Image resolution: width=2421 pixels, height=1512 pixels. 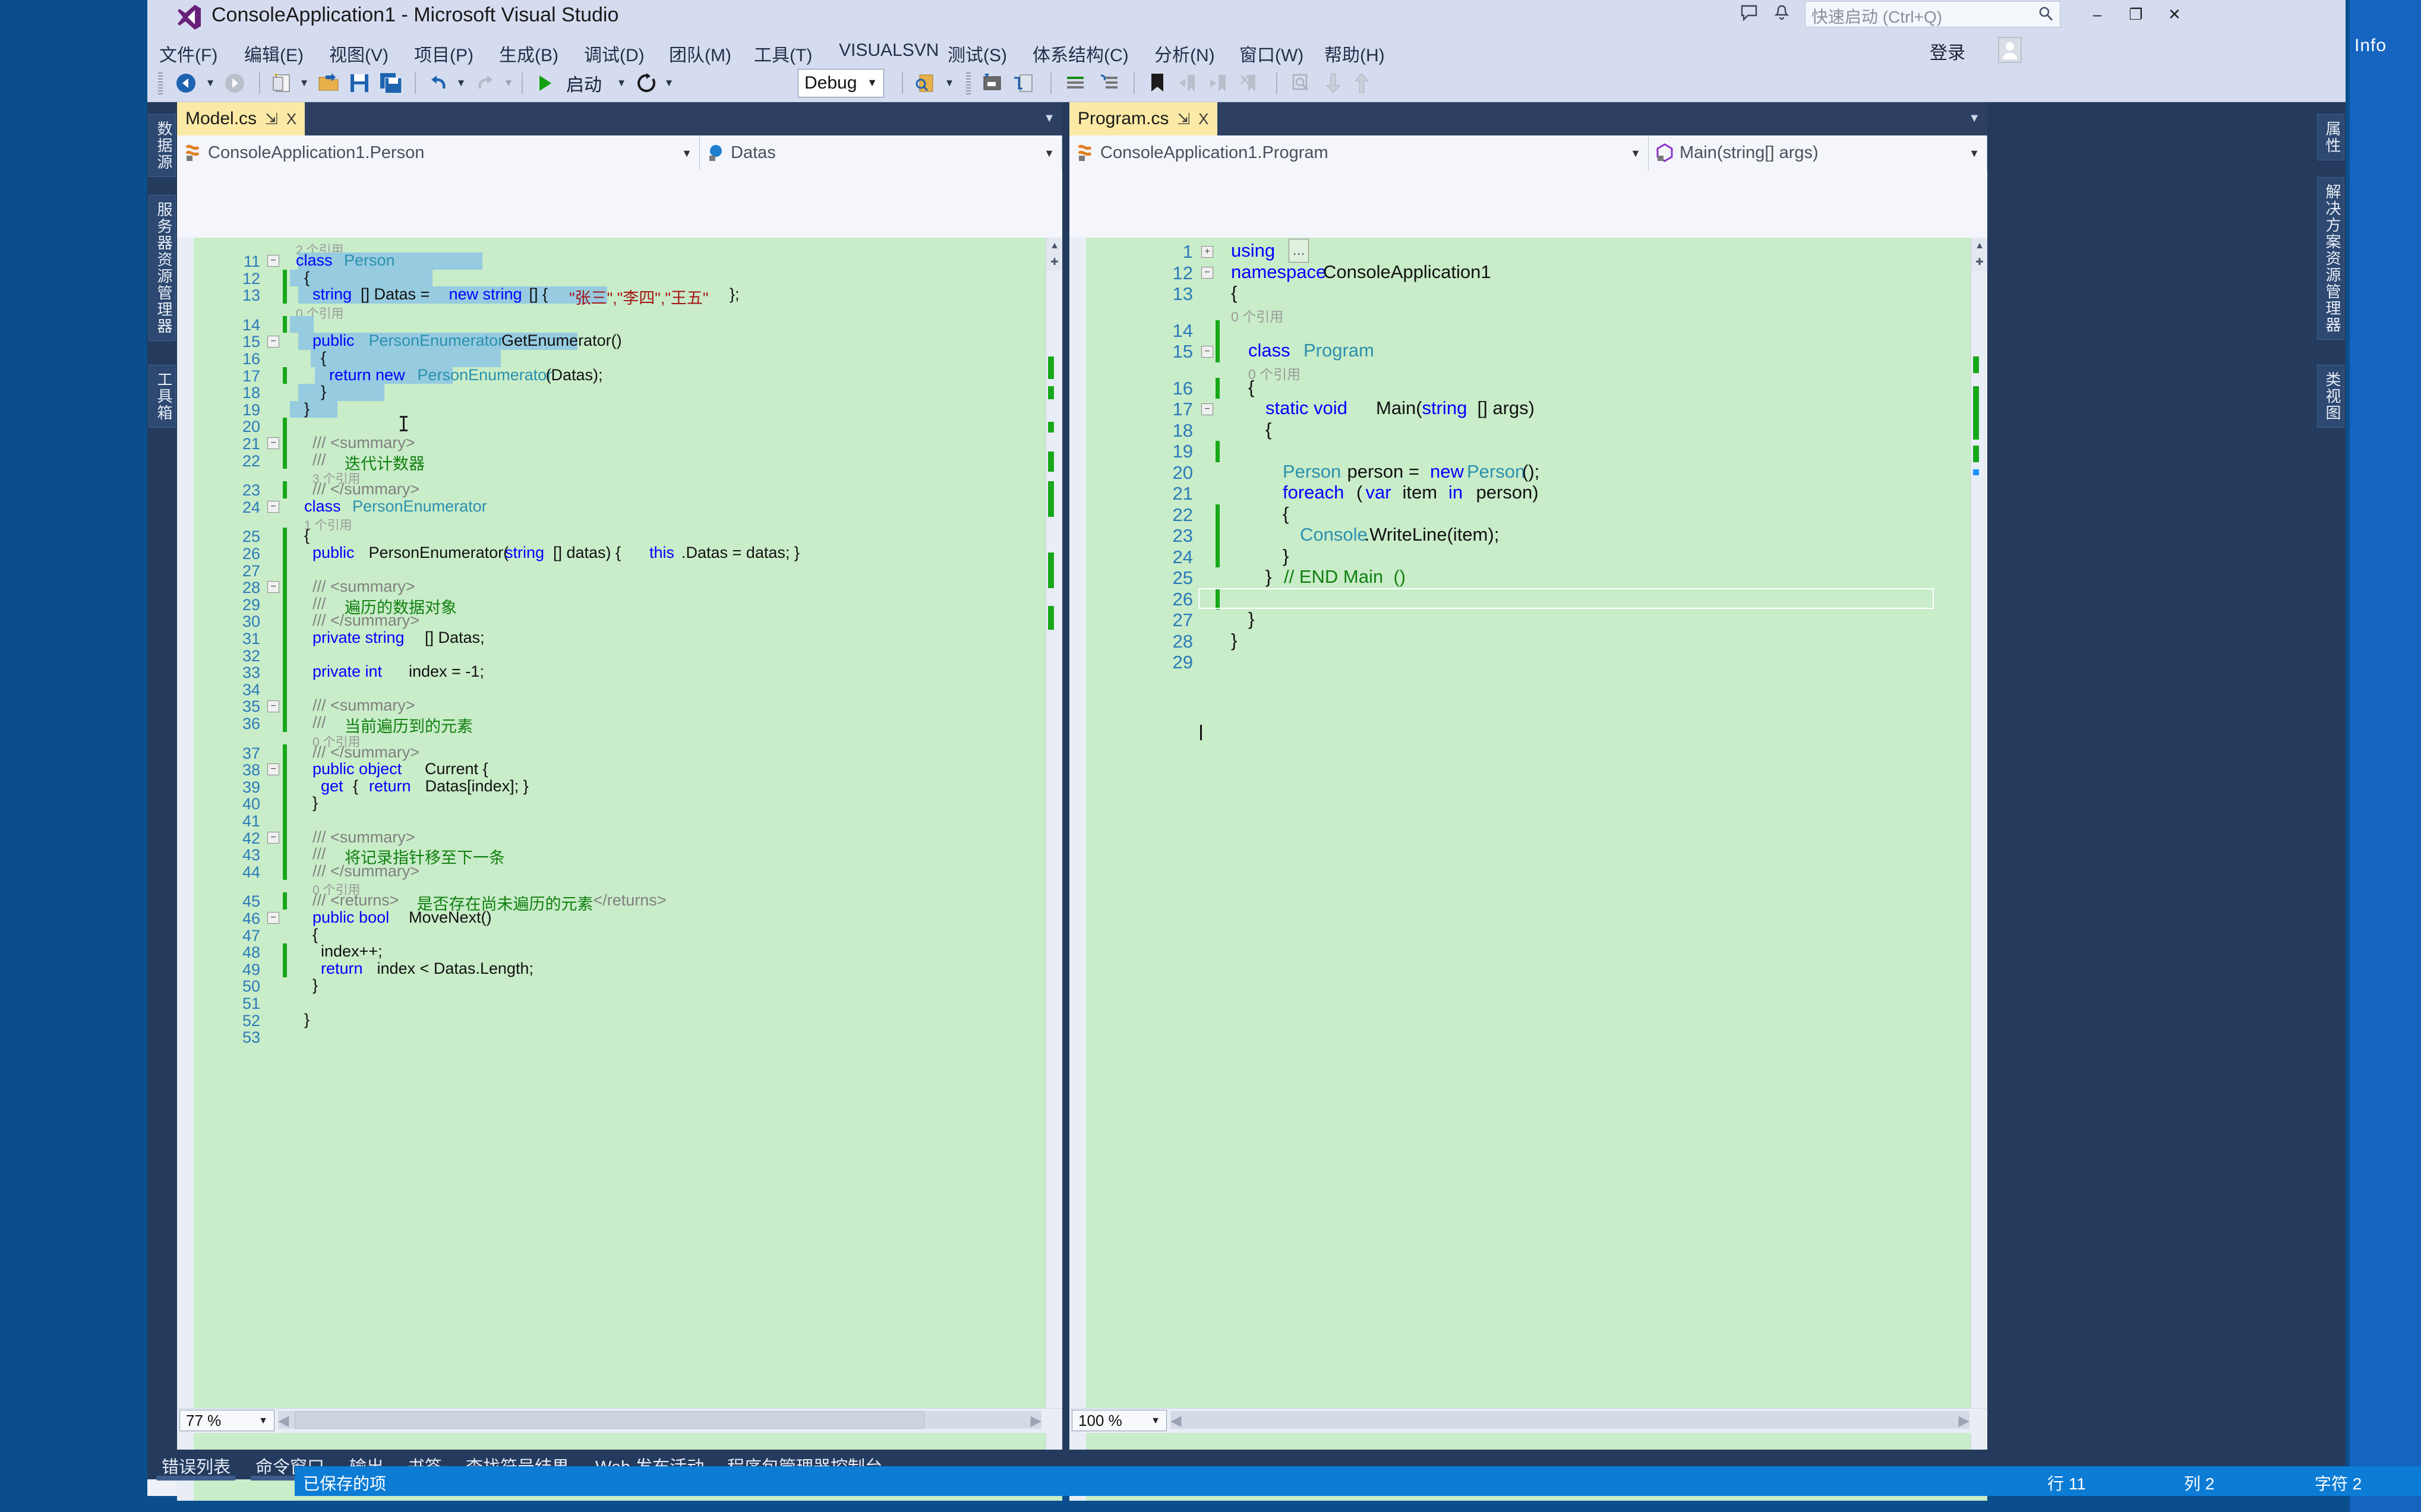 I want to click on user-account-icon, so click(x=2010, y=50).